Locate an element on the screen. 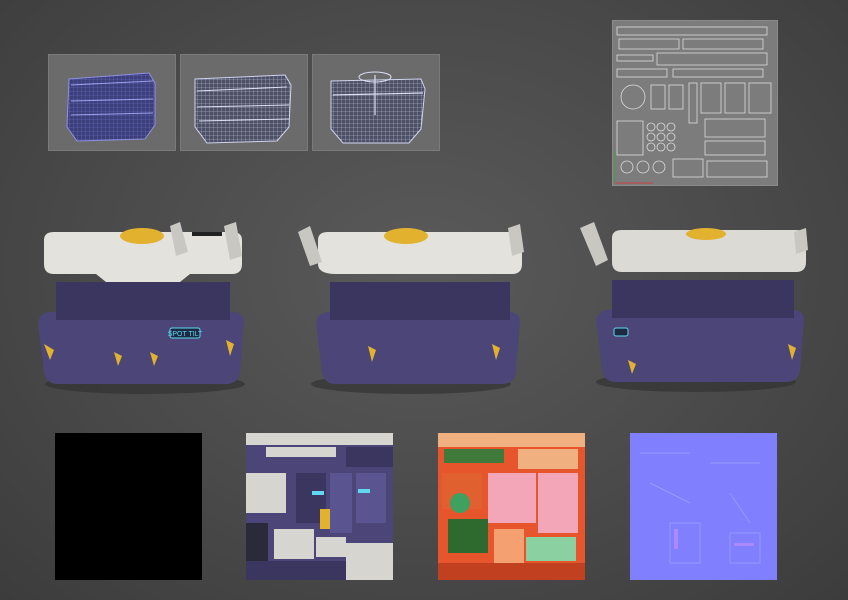  render-side is located at coordinates (411, 309).